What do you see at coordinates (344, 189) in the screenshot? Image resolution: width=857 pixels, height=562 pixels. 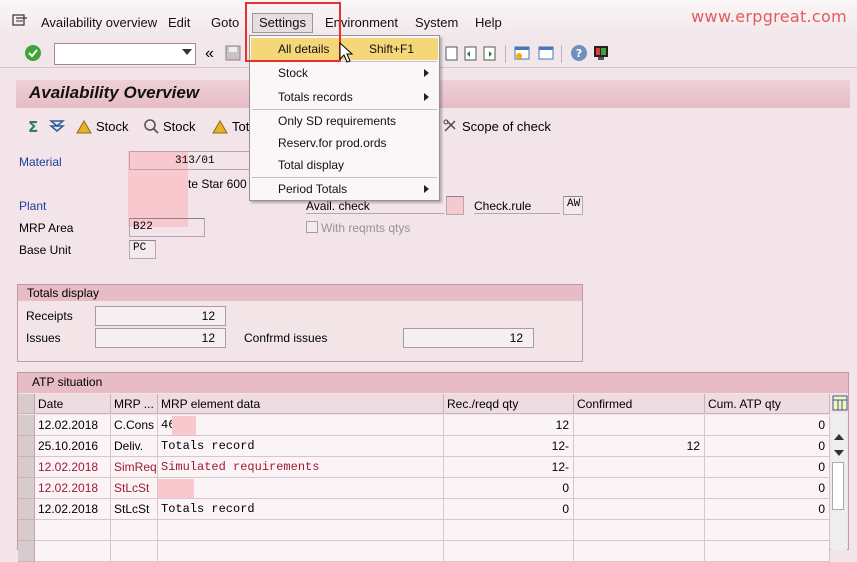 I see `menu-item-period-totals: Period Totals` at bounding box center [344, 189].